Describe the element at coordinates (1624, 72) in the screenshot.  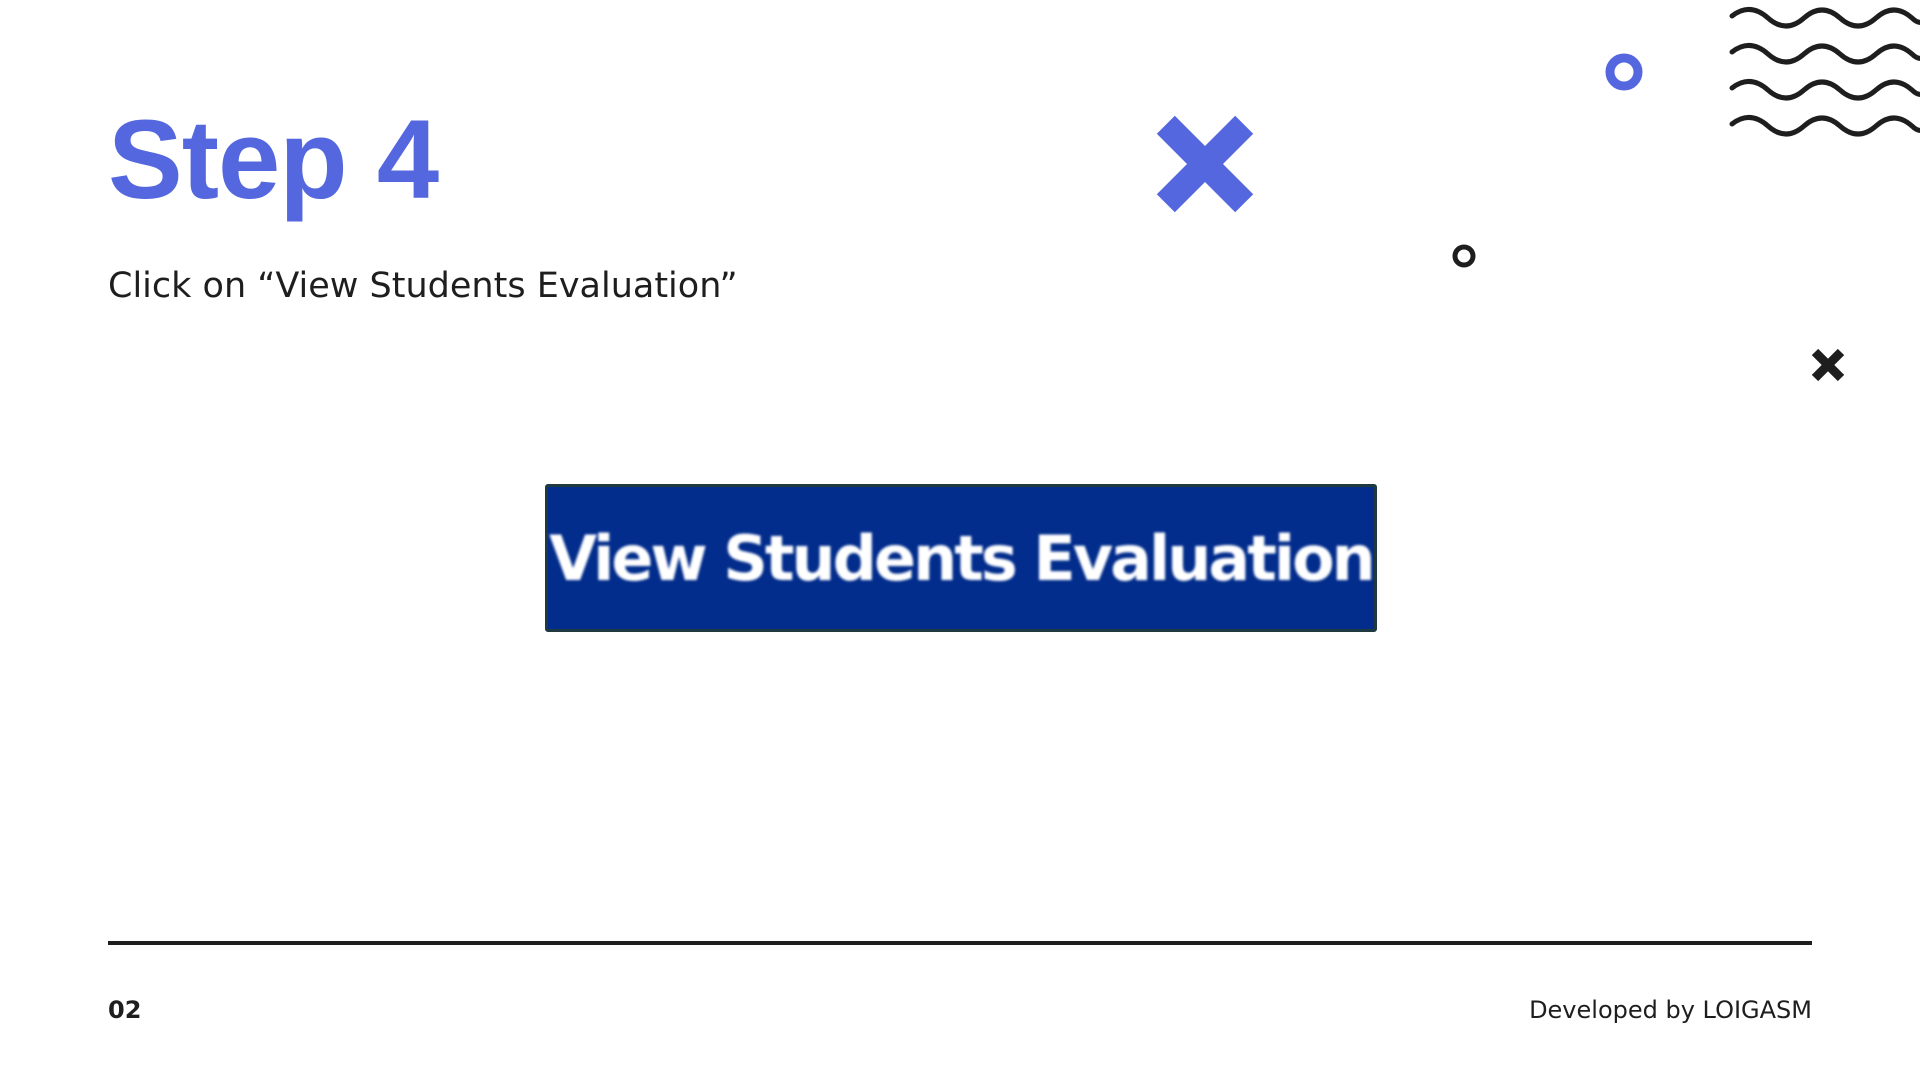
I see `blue-ring-icon` at that location.